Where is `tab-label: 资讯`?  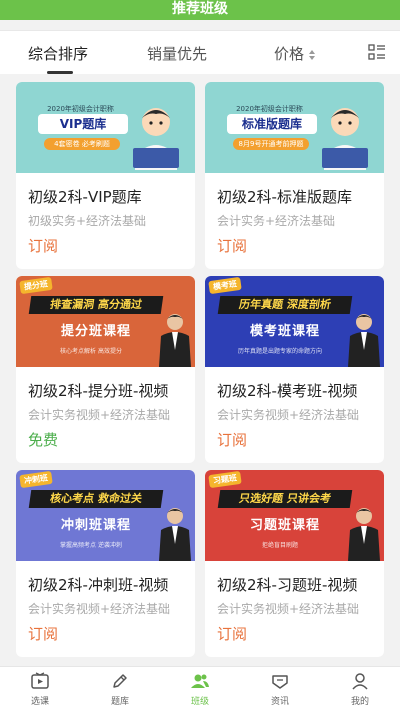
tab-label: 资讯 is located at coordinates (279, 702).